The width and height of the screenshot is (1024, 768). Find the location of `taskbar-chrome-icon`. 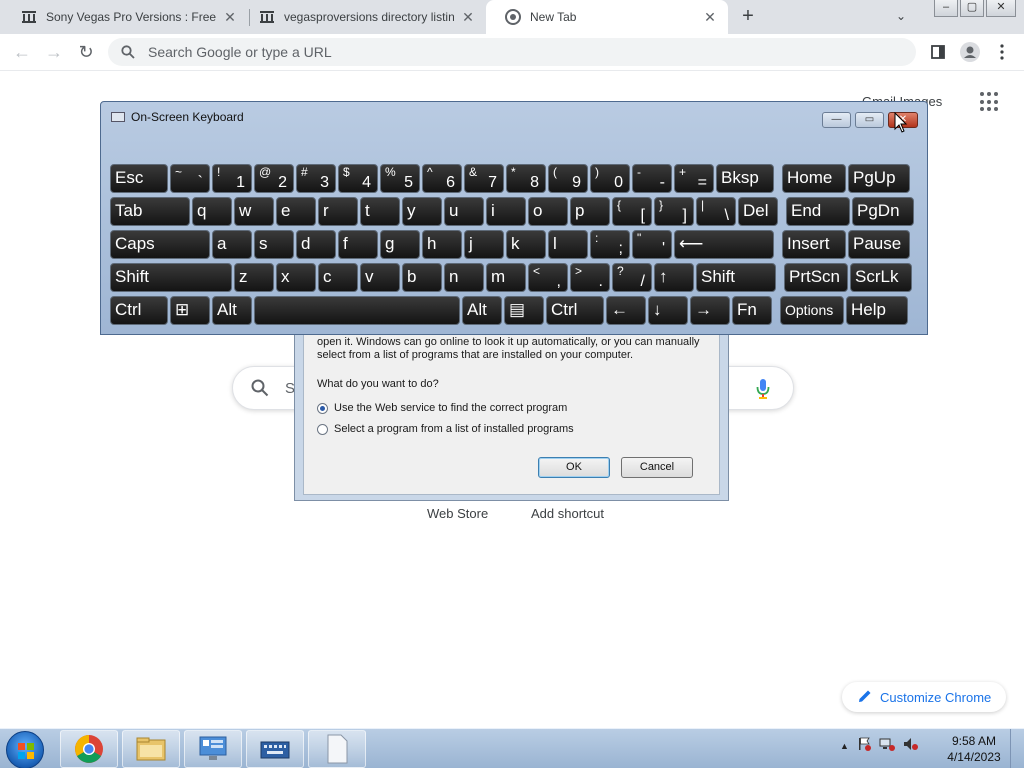

taskbar-chrome-icon is located at coordinates (89, 749).